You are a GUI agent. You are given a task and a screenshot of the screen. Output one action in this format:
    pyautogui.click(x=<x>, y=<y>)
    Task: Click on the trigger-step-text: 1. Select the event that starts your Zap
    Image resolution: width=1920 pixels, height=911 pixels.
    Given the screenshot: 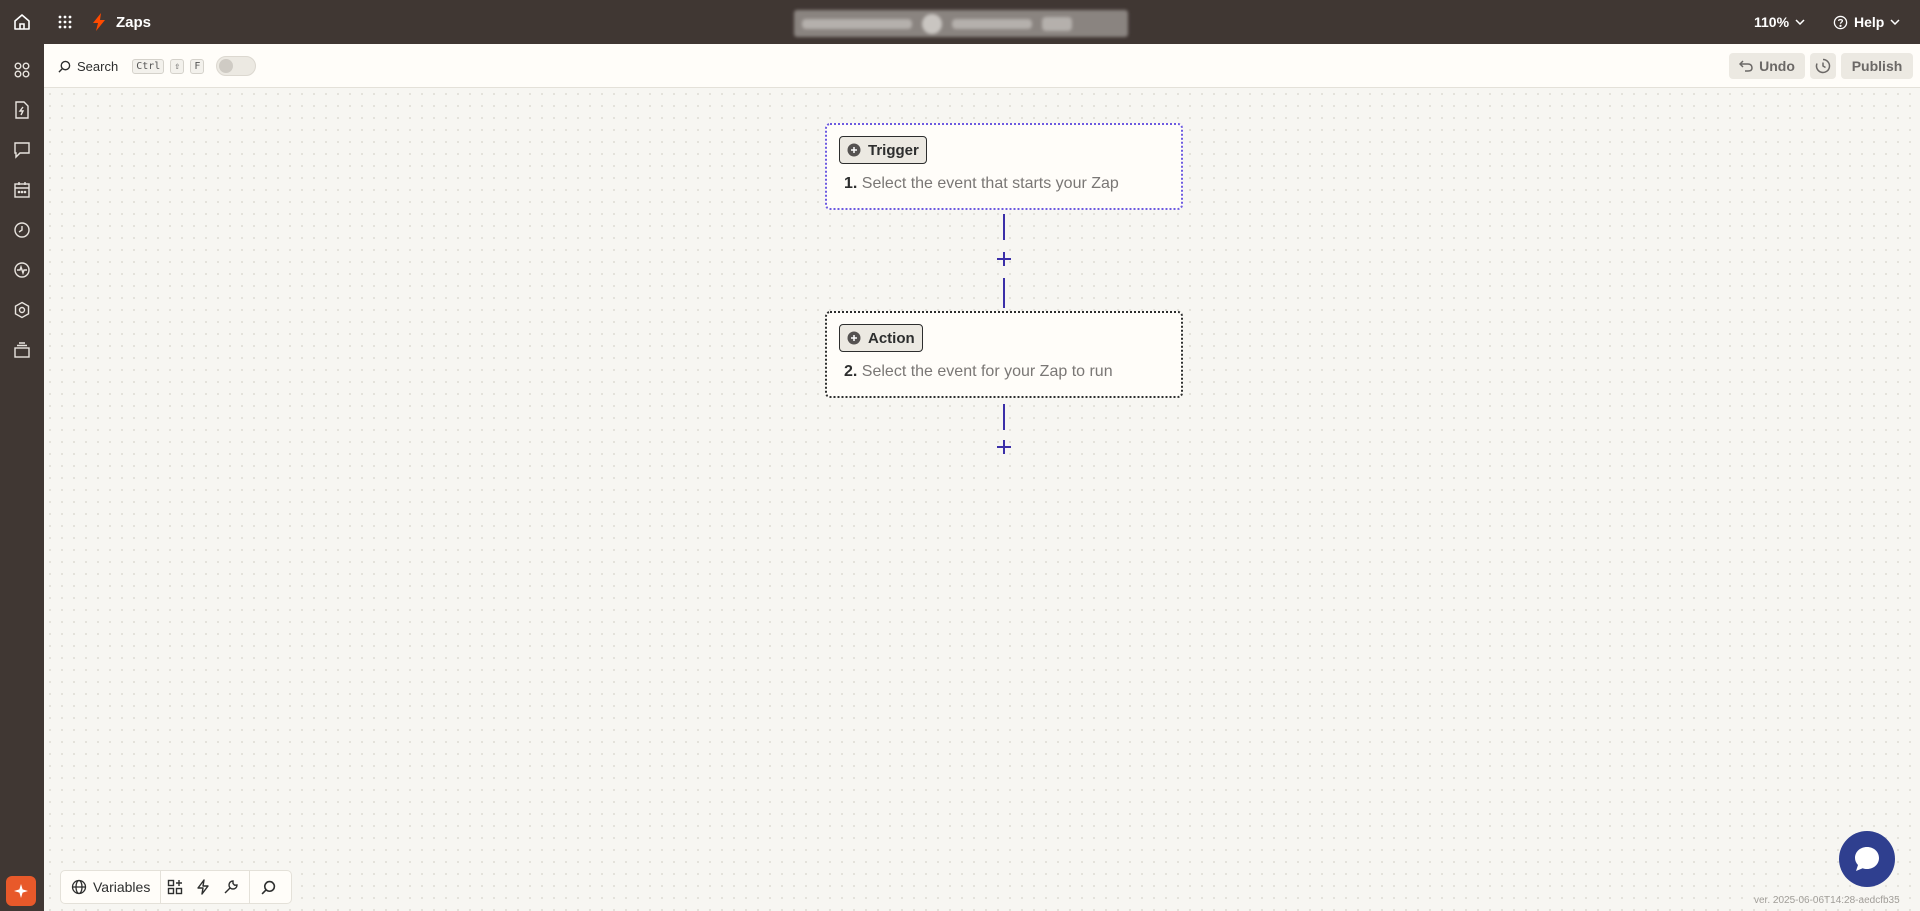 What is the action you would take?
    pyautogui.click(x=981, y=184)
    